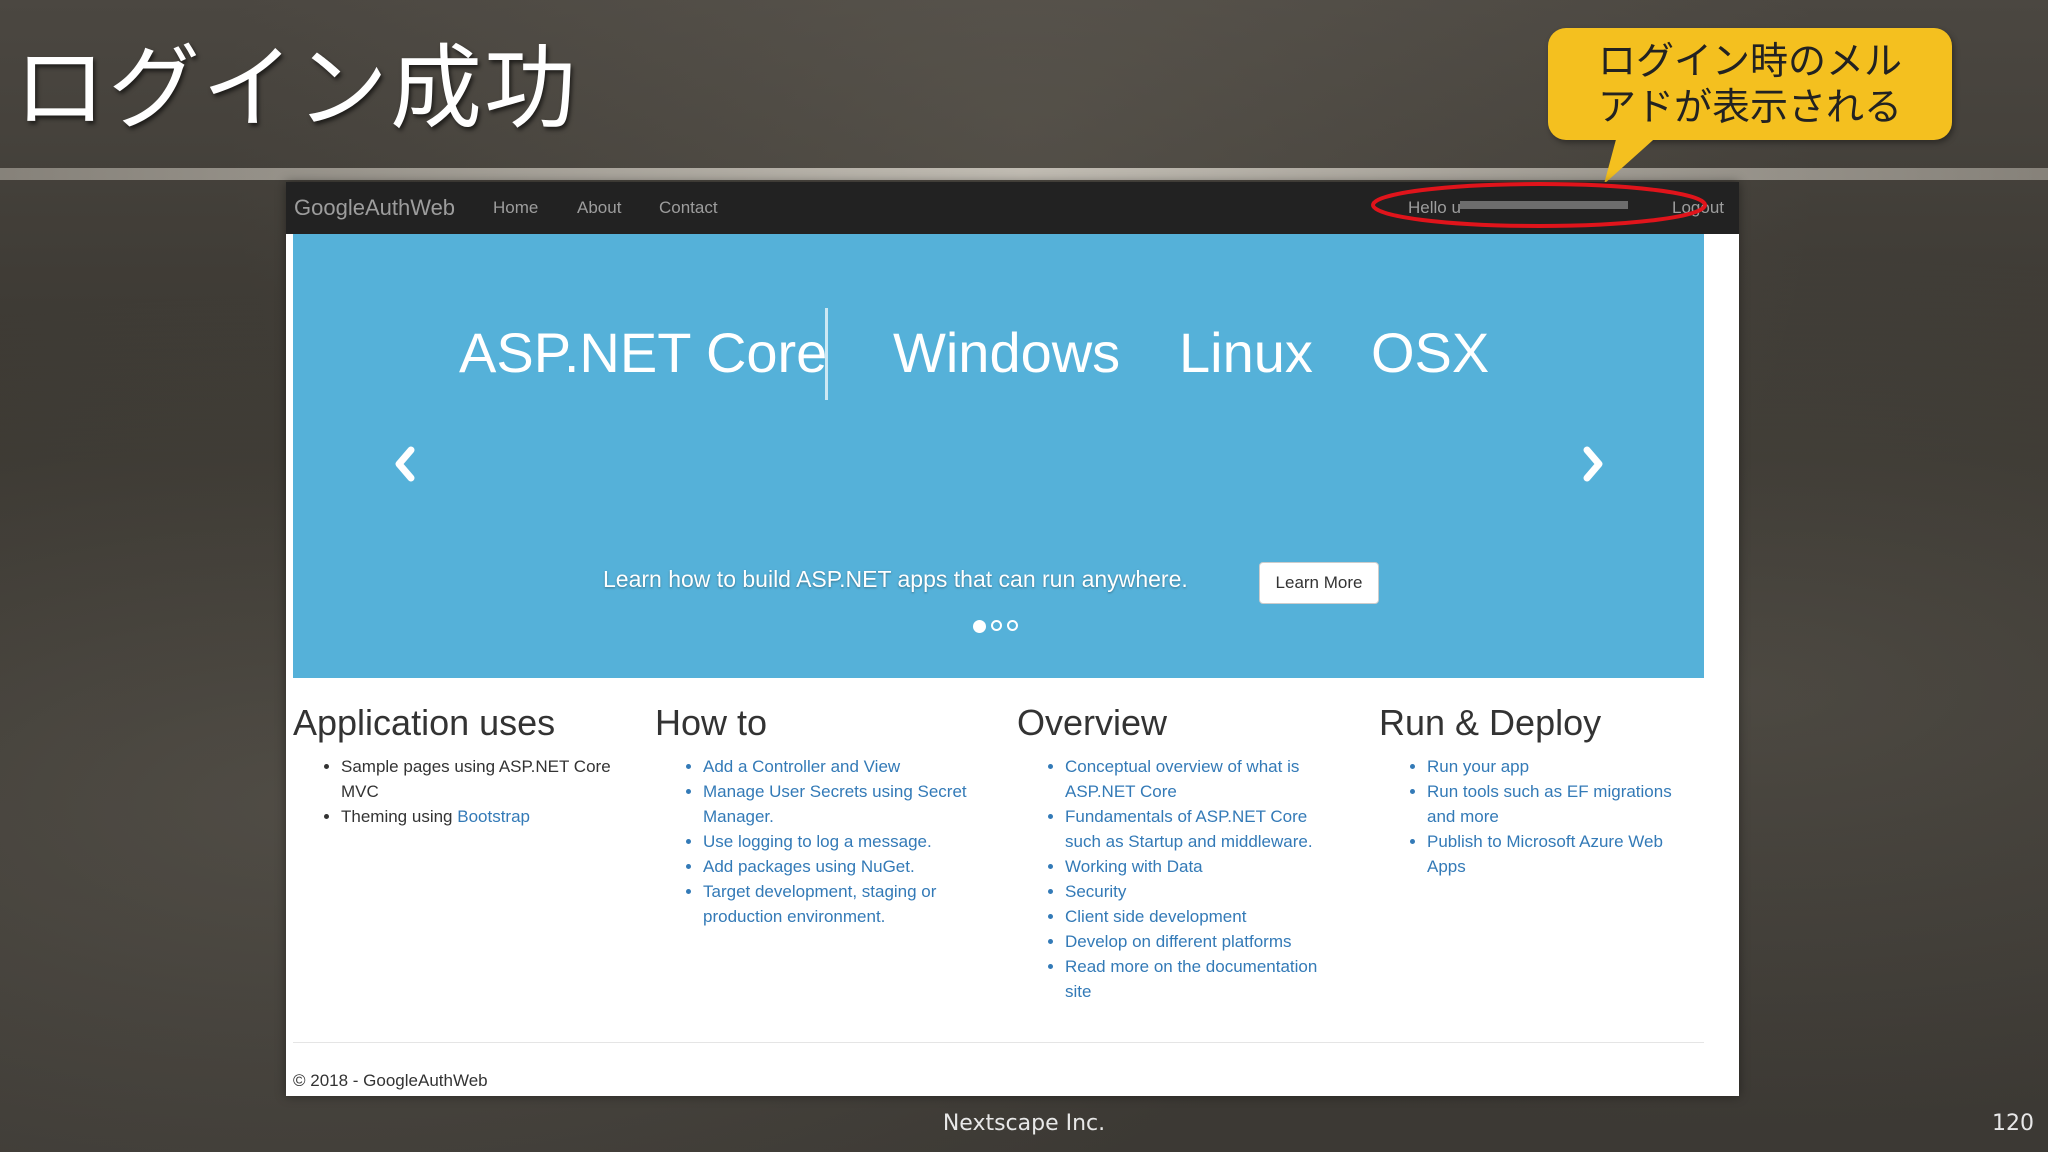 This screenshot has height=1152, width=2048. I want to click on banner-divider, so click(826, 354).